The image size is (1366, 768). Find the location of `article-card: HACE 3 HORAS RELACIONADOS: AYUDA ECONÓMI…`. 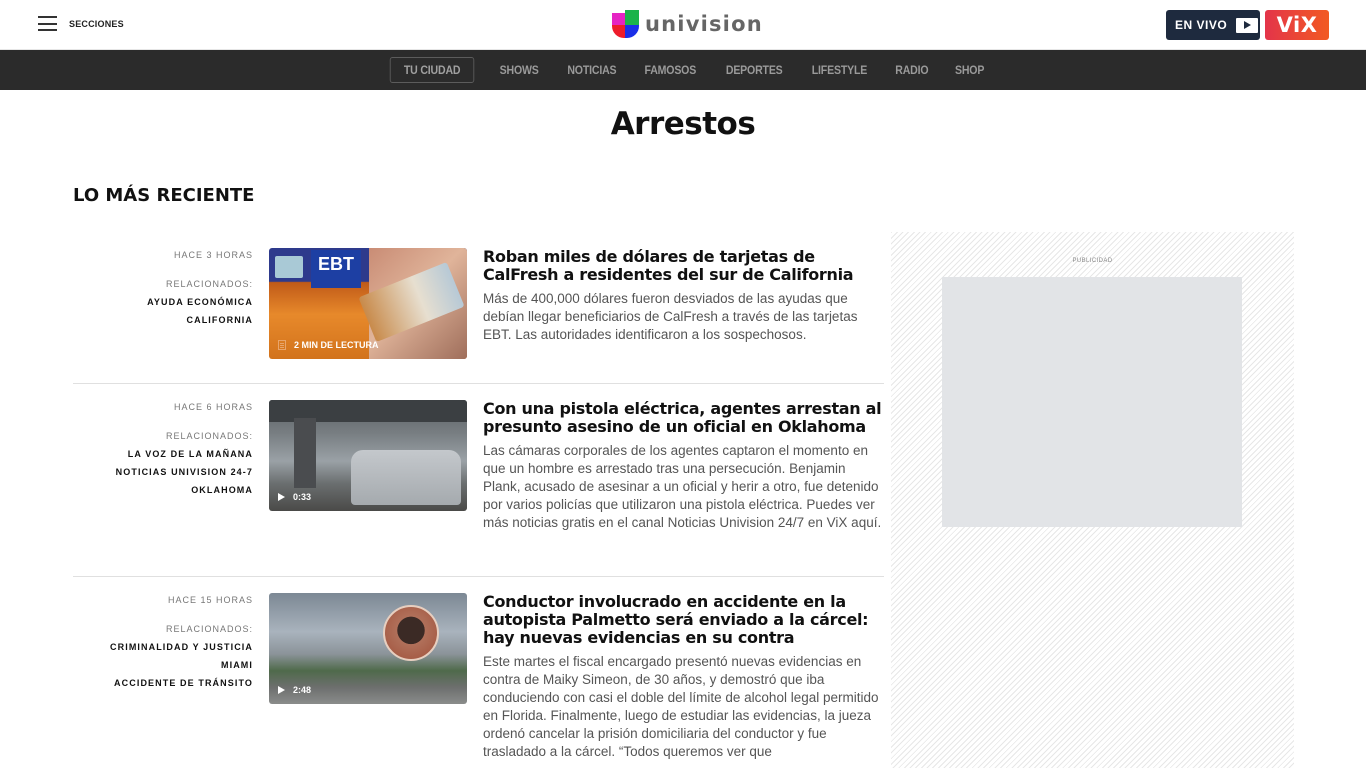

article-card: HACE 3 HORAS RELACIONADOS: AYUDA ECONÓMI… is located at coordinates (478, 304).